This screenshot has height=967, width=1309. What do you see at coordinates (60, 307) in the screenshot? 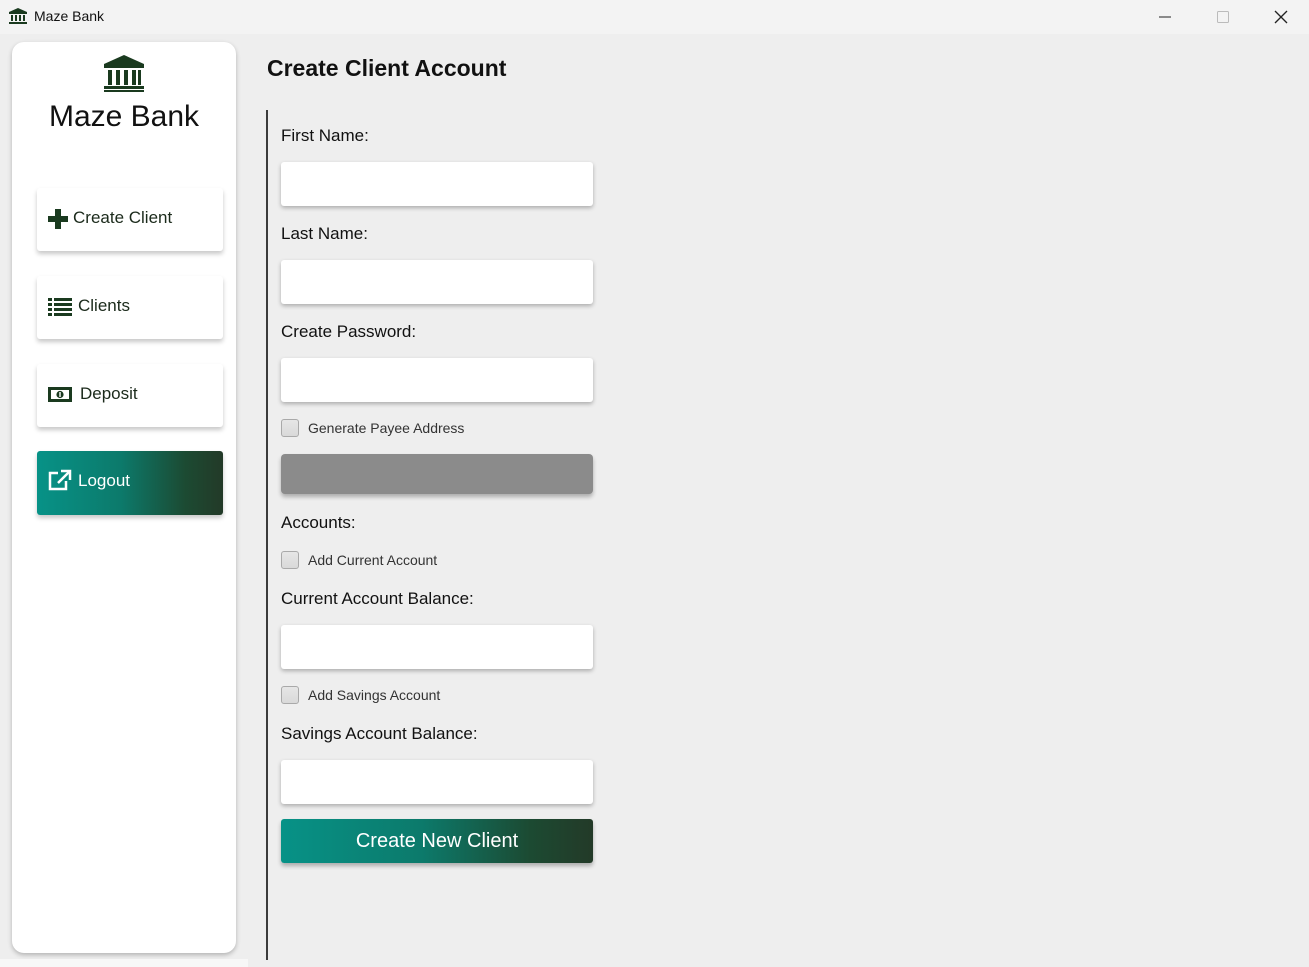
I see `list-icon` at bounding box center [60, 307].